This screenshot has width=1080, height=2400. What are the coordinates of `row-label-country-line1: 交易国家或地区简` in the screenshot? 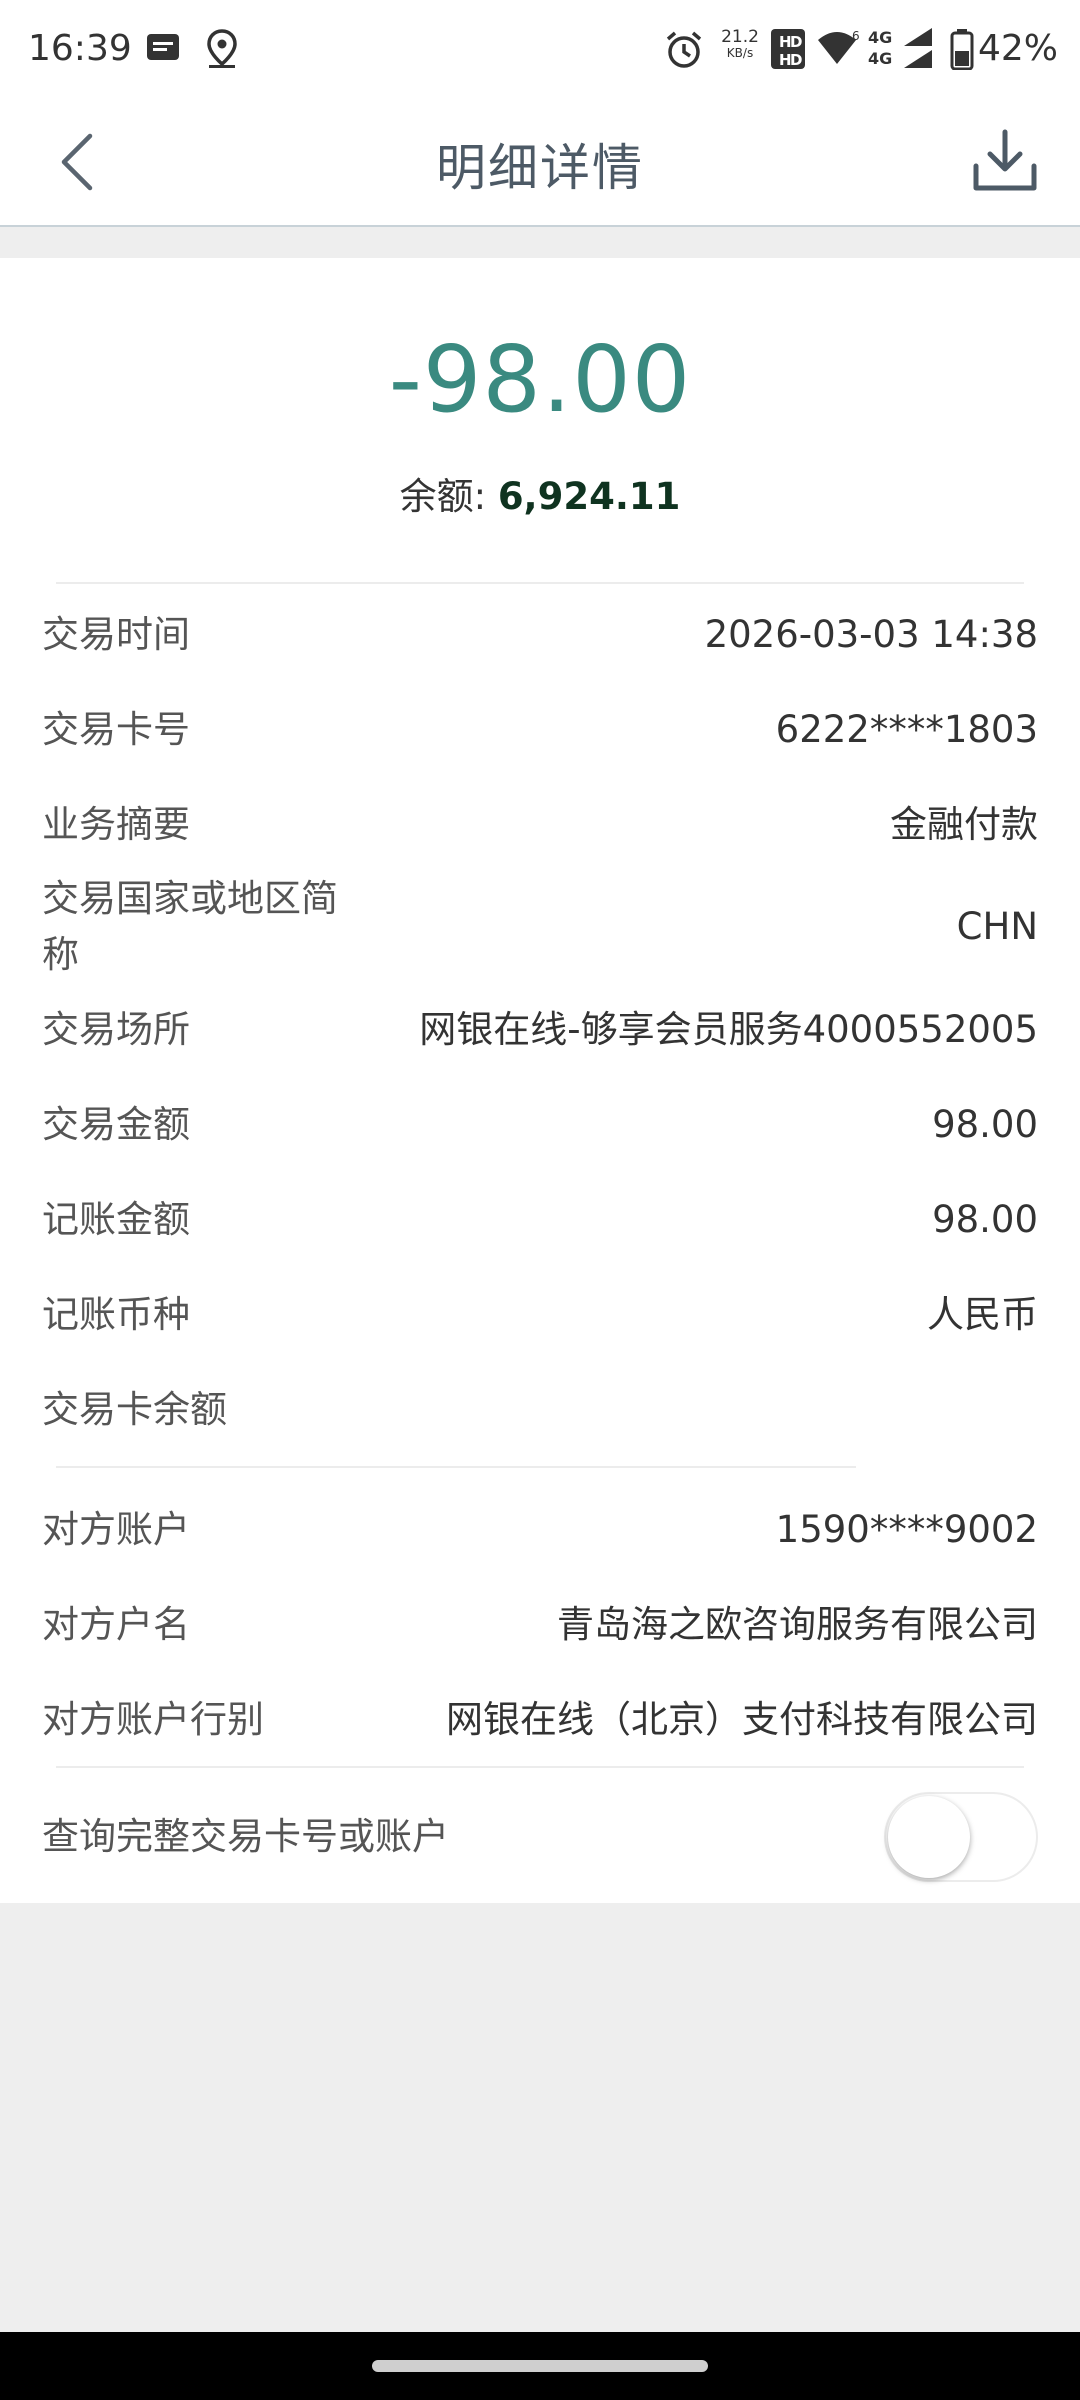 It's located at (190, 898).